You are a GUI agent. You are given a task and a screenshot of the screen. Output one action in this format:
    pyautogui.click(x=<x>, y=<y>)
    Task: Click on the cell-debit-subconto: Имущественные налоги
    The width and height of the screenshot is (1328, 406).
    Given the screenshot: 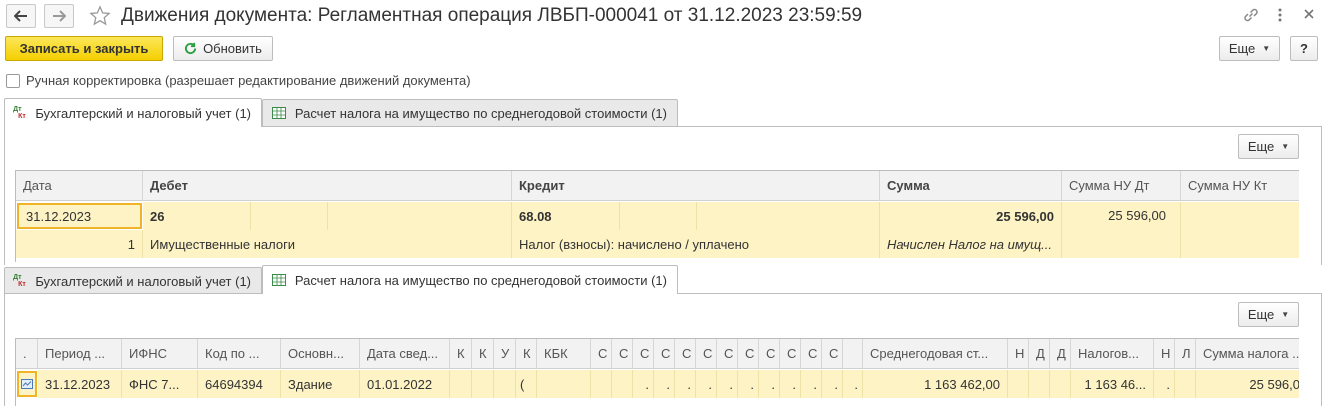 What is the action you would take?
    pyautogui.click(x=327, y=244)
    